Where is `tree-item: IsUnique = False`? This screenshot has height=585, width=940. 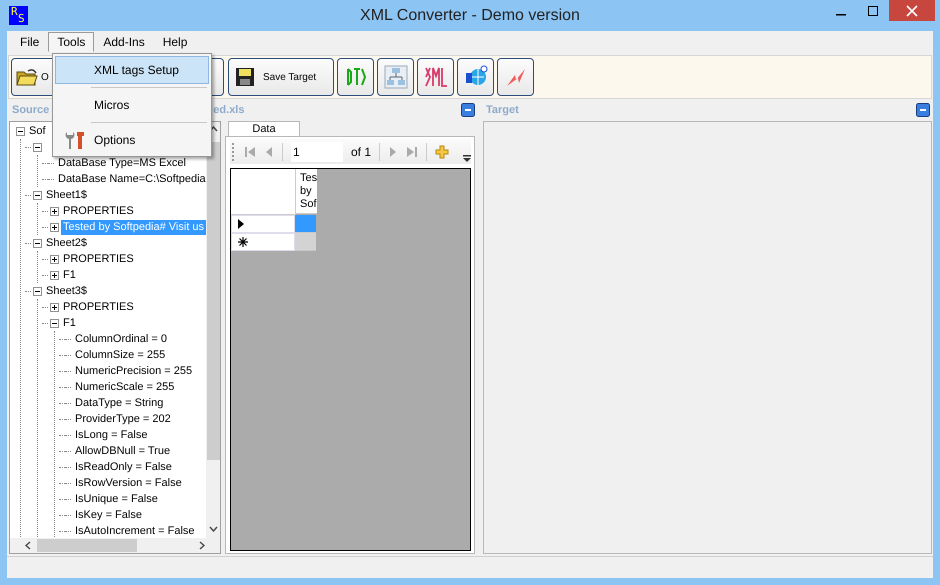
tree-item: IsUnique = False is located at coordinates (116, 499).